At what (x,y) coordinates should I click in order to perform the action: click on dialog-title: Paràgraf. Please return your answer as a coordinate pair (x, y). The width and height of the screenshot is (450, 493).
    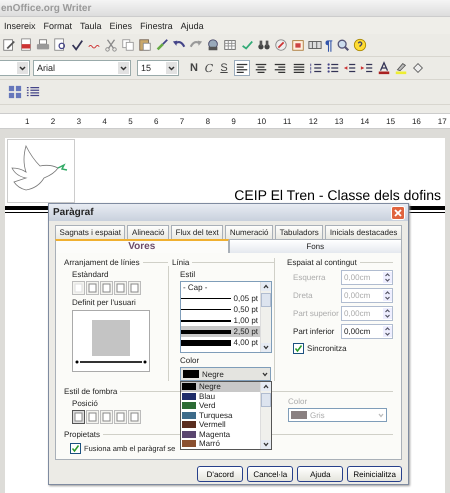
    Looking at the image, I should click on (73, 212).